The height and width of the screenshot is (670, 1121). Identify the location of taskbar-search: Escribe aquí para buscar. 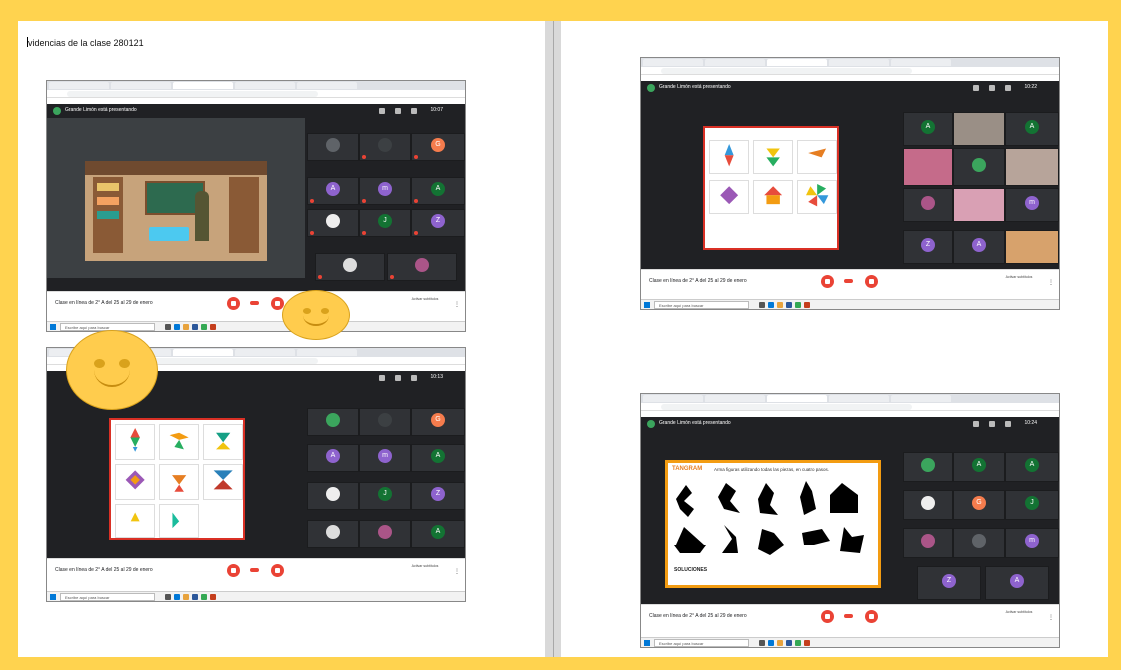
(701, 305).